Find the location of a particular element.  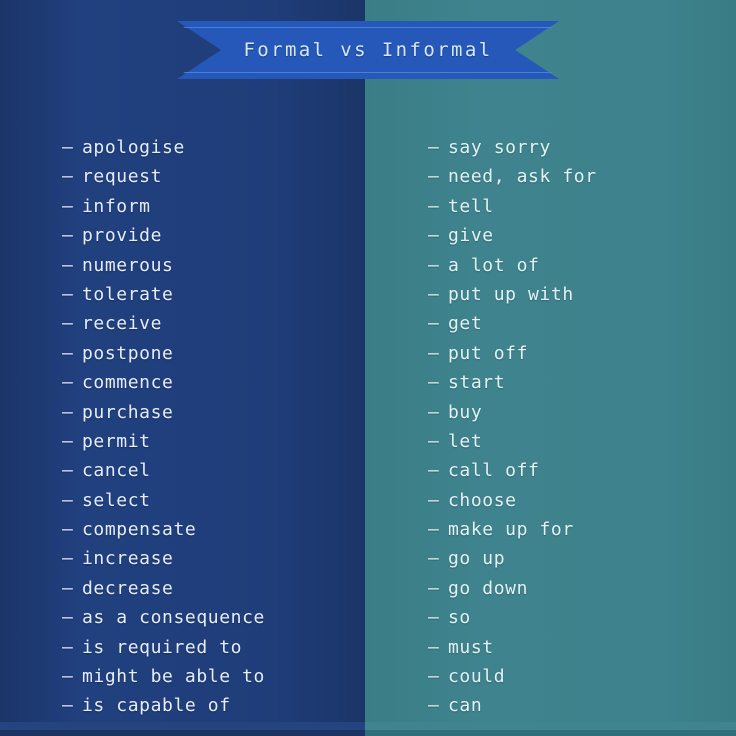

list-item: – increase is located at coordinates (163, 562).